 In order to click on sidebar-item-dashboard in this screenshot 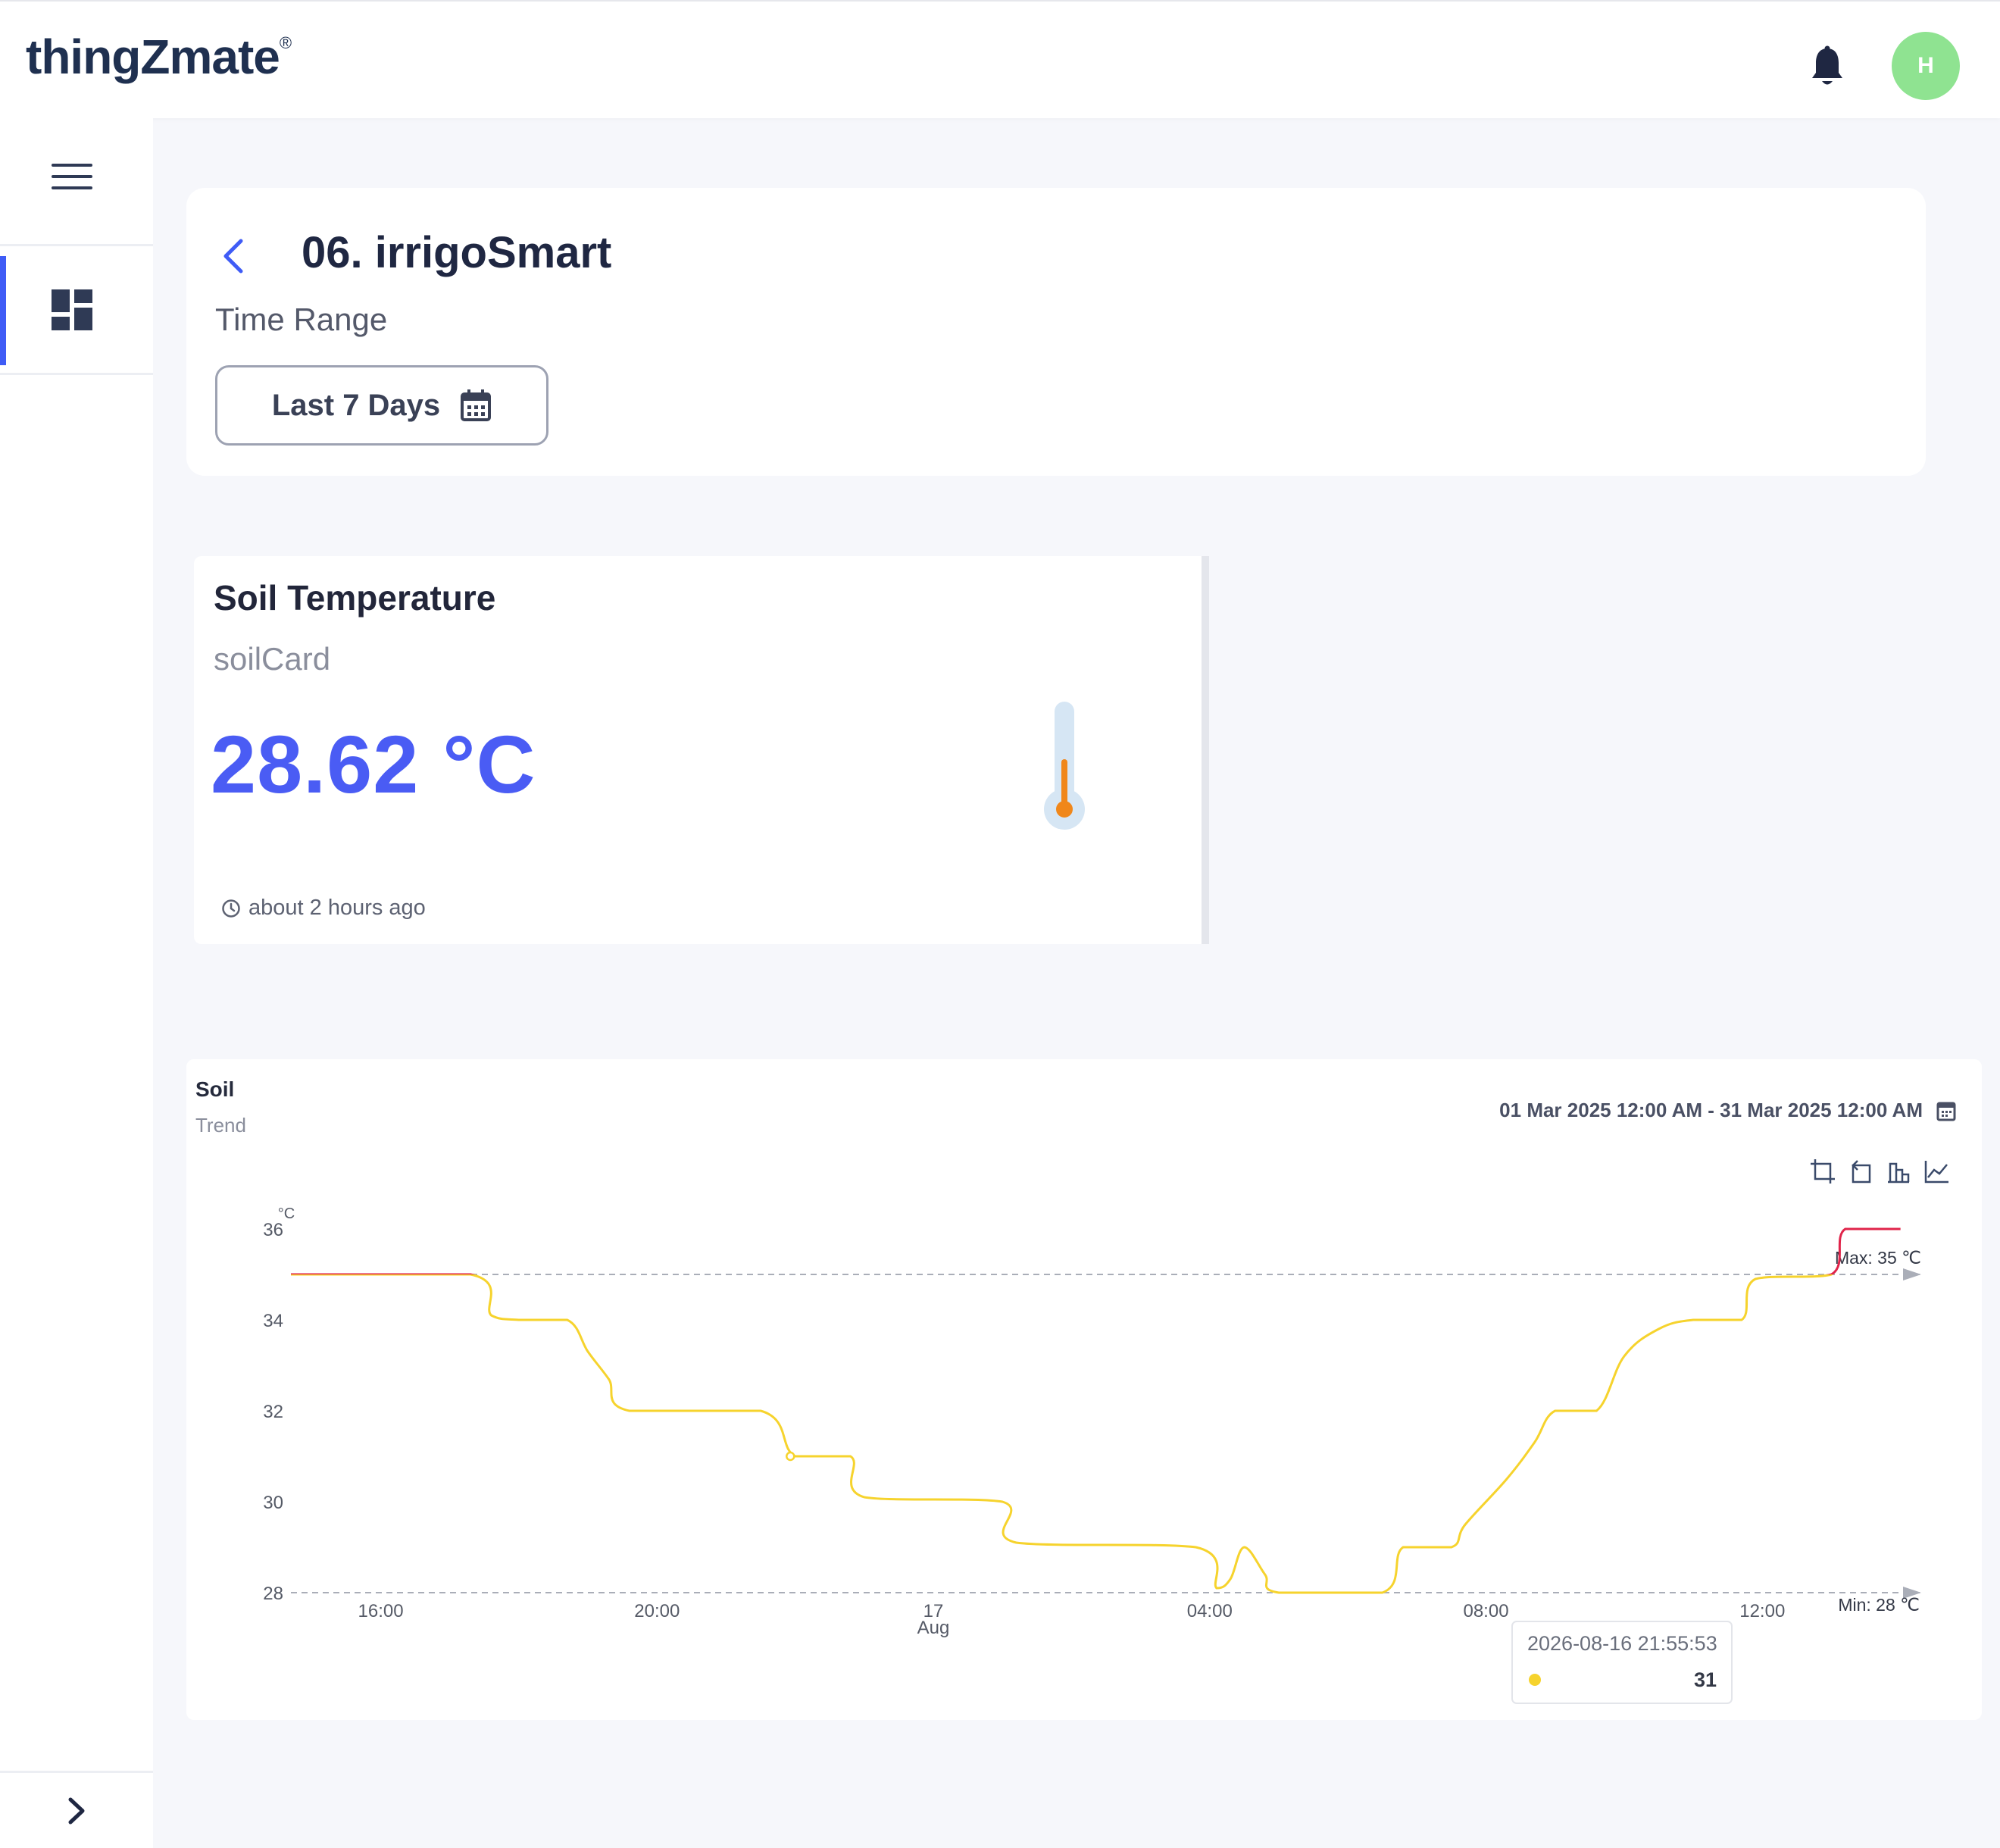, I will do `click(76, 310)`.